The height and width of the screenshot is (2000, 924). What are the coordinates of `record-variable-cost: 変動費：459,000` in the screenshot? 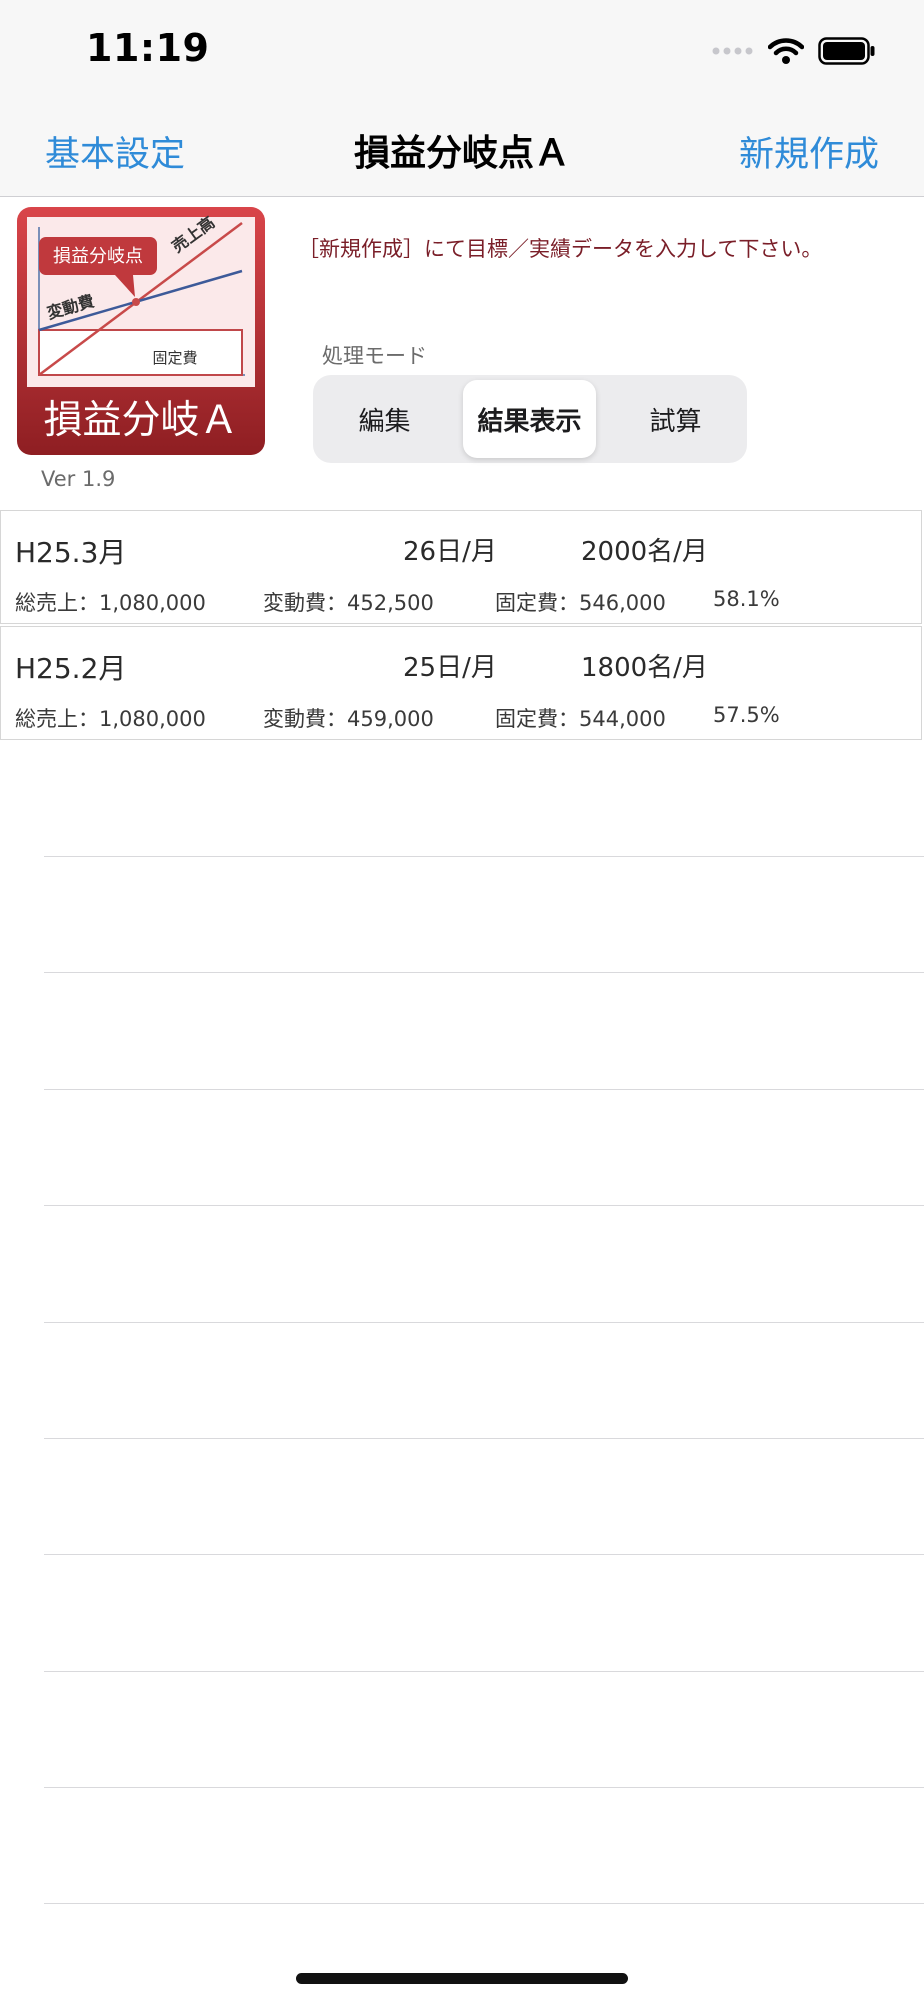 It's located at (348, 719).